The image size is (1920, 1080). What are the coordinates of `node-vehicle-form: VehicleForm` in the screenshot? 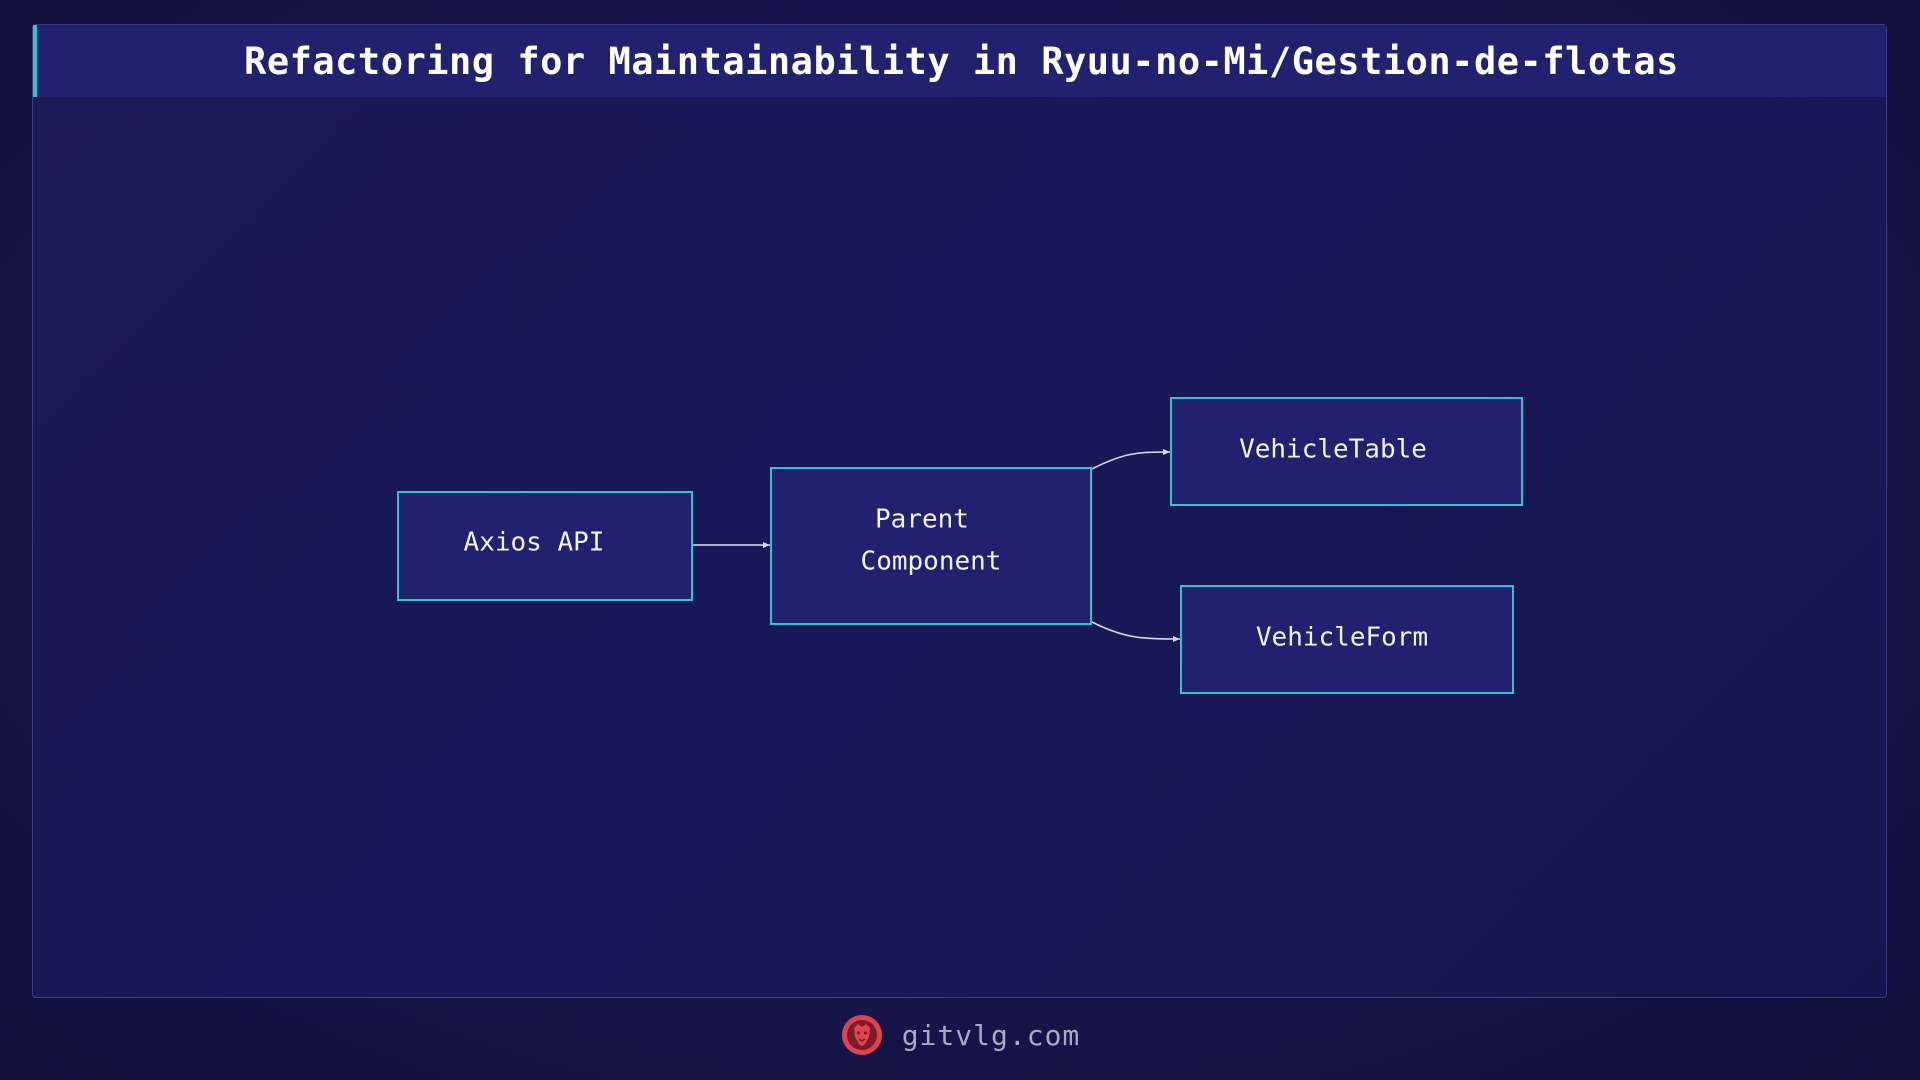 It's located at (1347, 639).